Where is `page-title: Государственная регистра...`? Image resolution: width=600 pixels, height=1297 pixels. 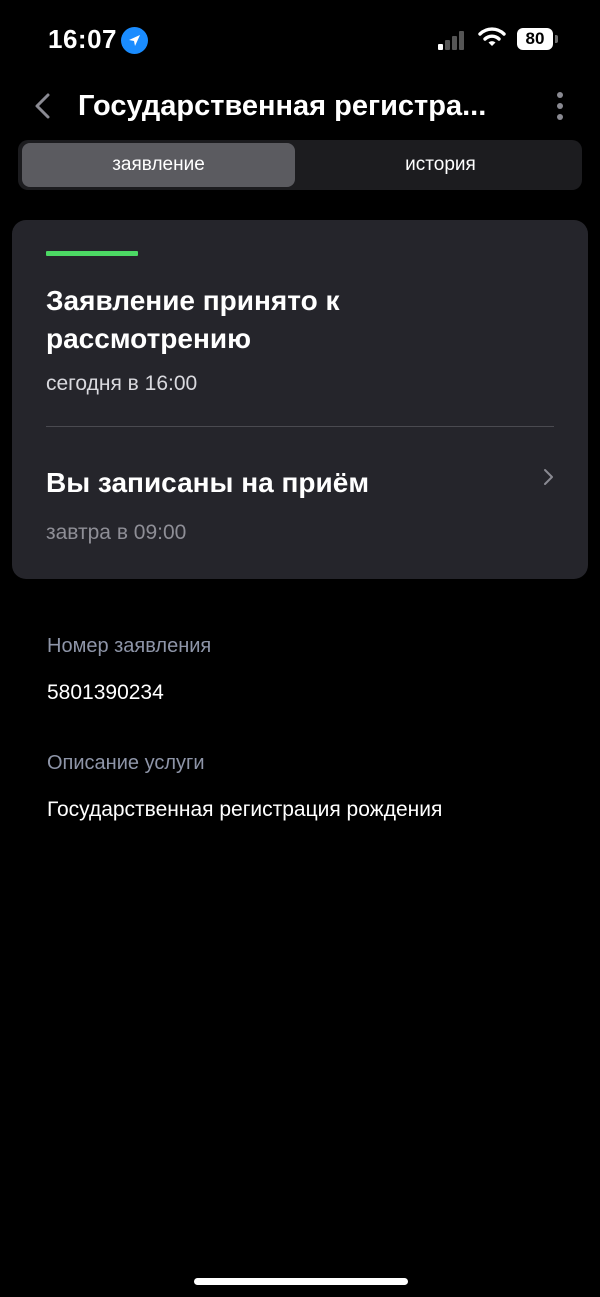 page-title: Государственная регистра... is located at coordinates (282, 106).